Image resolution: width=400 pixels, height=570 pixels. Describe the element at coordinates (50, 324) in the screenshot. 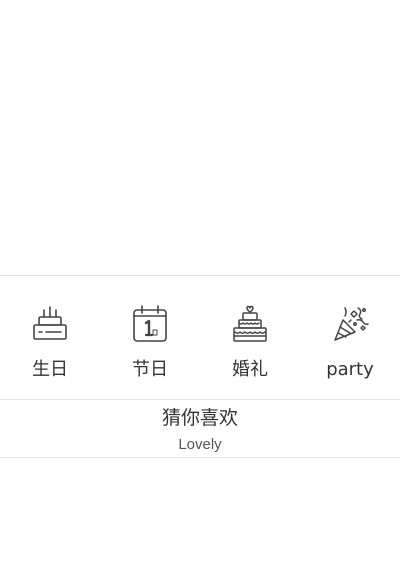

I see `birthday-cake-icon` at that location.